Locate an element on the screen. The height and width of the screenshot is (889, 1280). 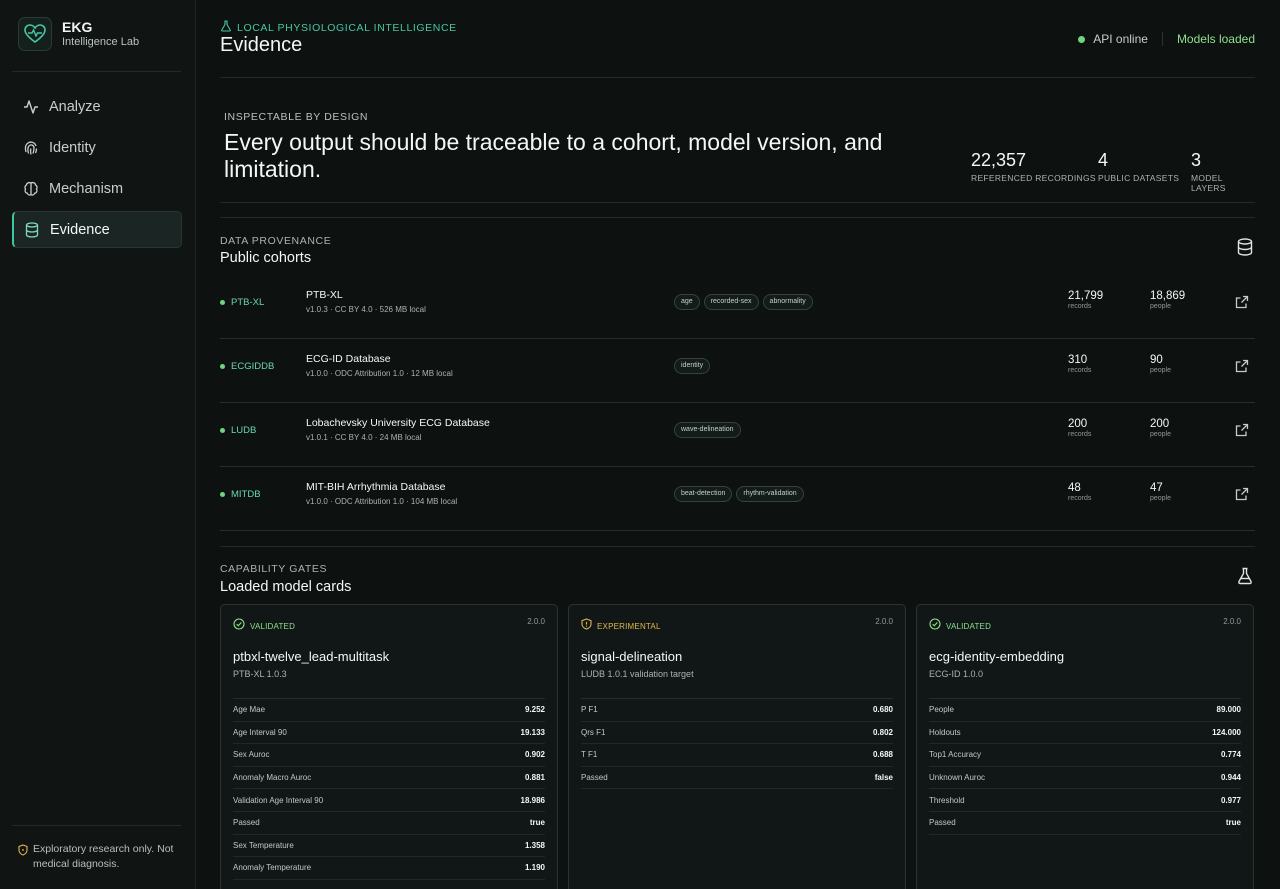
metric-key: Passed is located at coordinates (246, 823).